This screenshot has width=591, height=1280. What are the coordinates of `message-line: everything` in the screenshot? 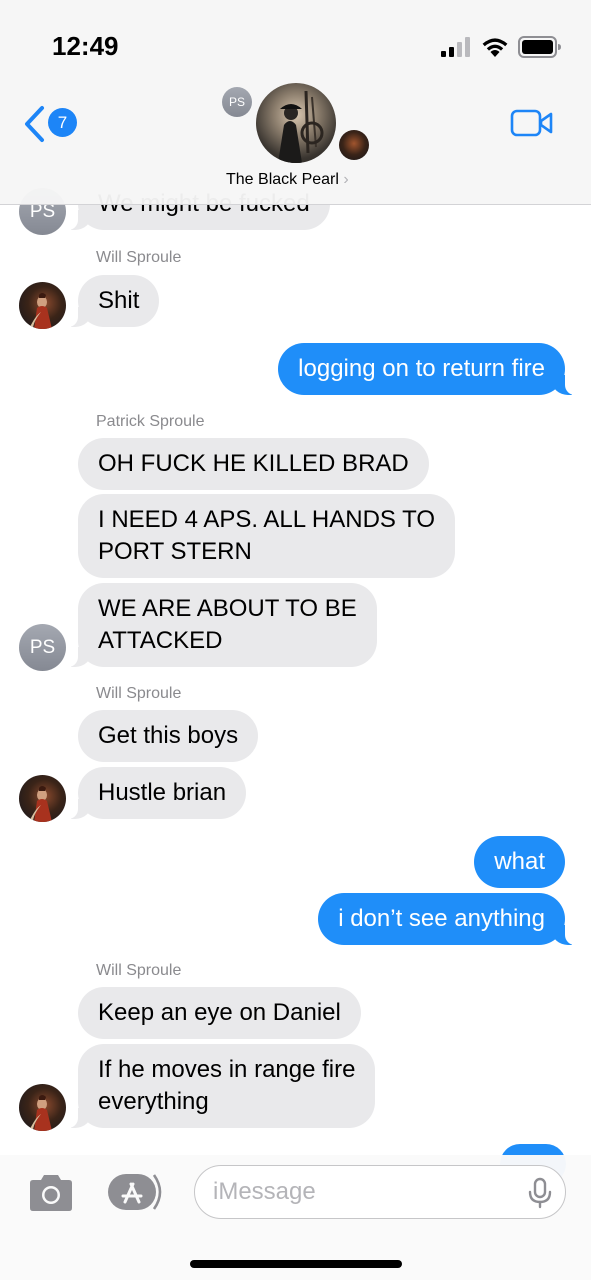 It's located at (153, 1101).